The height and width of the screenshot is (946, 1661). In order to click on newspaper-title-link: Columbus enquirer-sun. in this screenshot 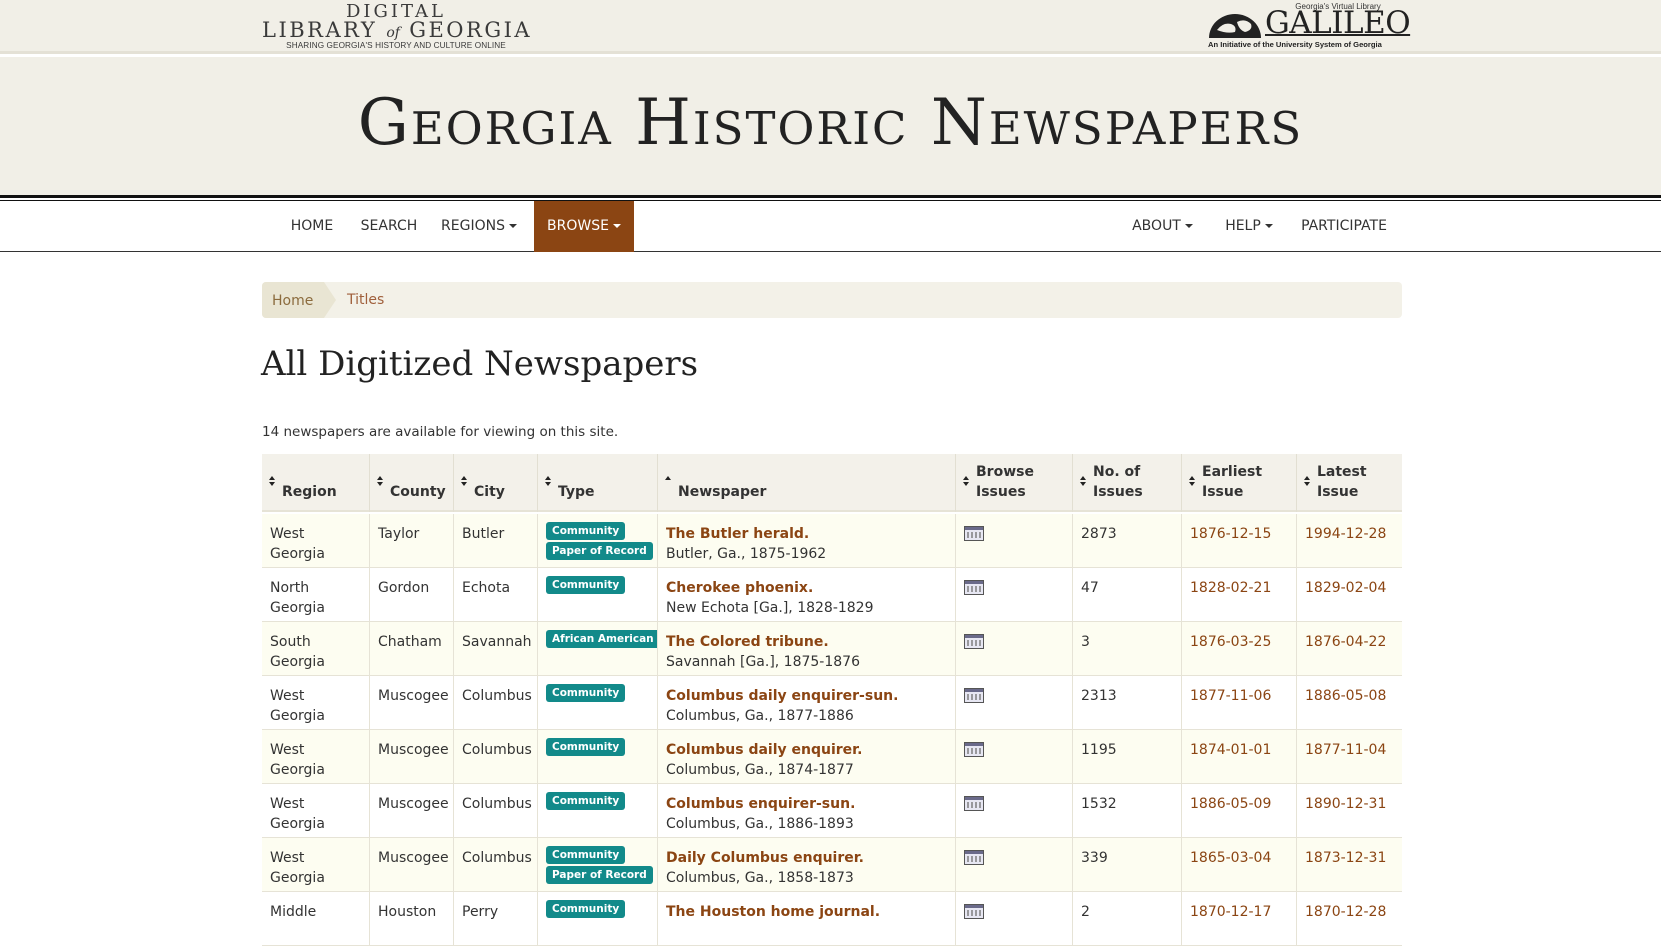, I will do `click(806, 804)`.